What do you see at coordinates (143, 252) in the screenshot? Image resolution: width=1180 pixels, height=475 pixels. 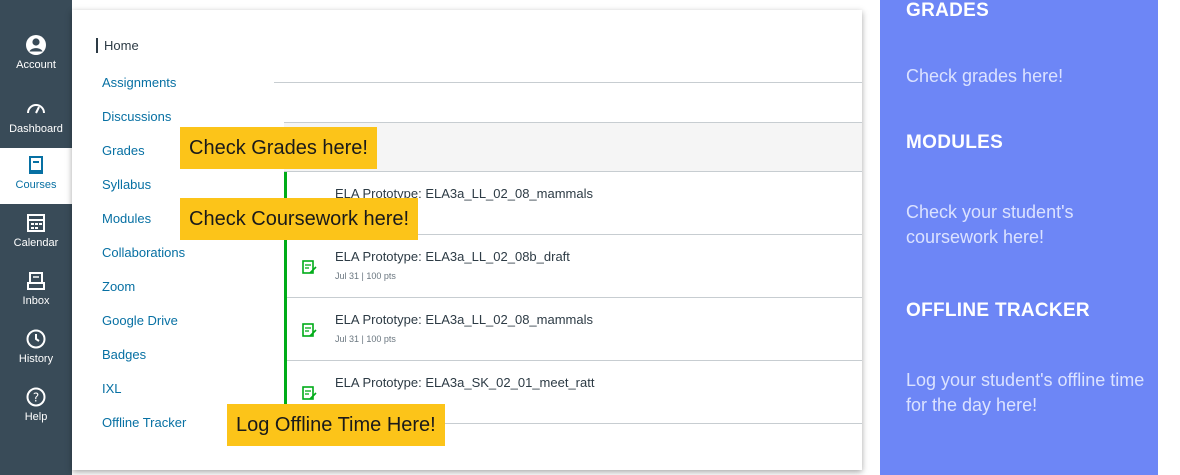 I see `course-nav-collaborations: Collaborations` at bounding box center [143, 252].